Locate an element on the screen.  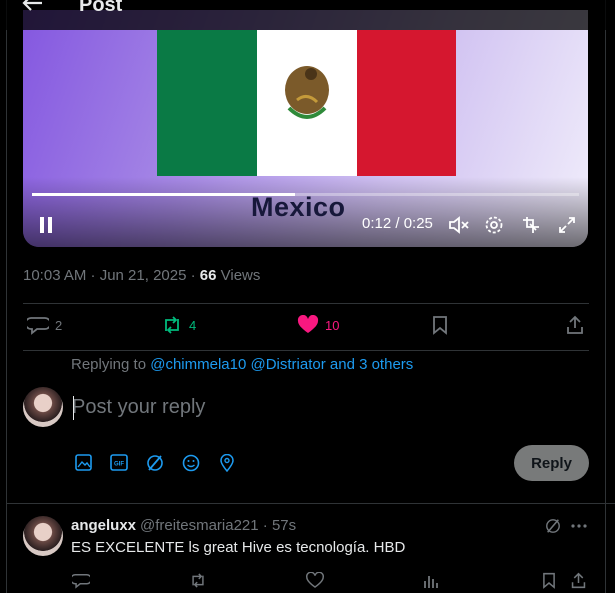
like-action: 10 is located at coordinates (318, 325).